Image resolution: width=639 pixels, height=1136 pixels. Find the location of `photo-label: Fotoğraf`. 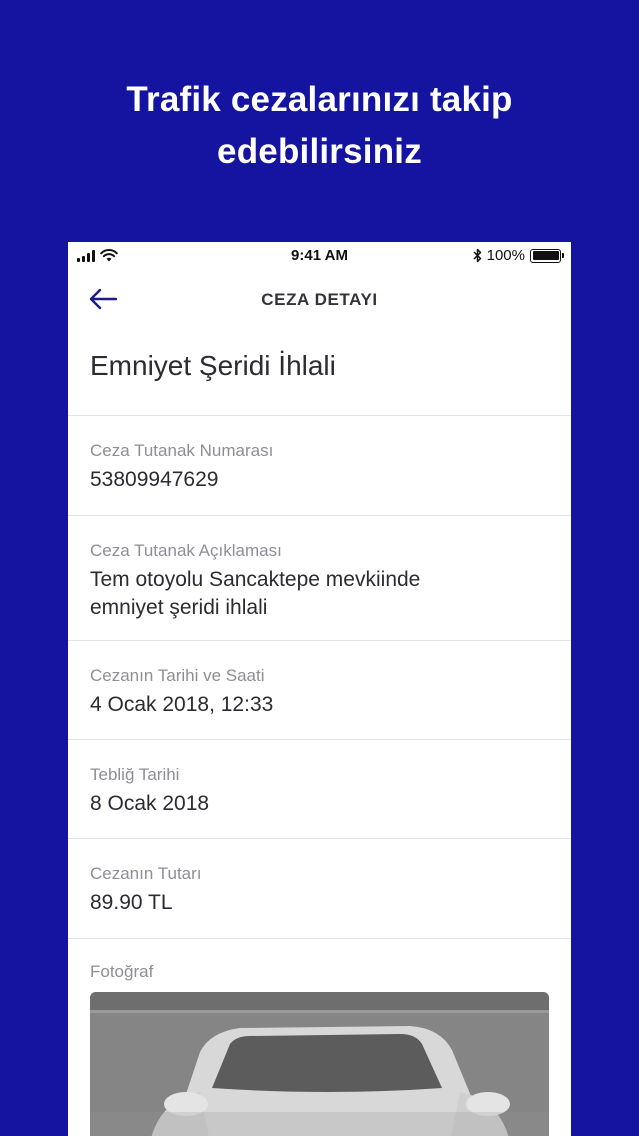

photo-label: Fotoğraf is located at coordinates (122, 971).